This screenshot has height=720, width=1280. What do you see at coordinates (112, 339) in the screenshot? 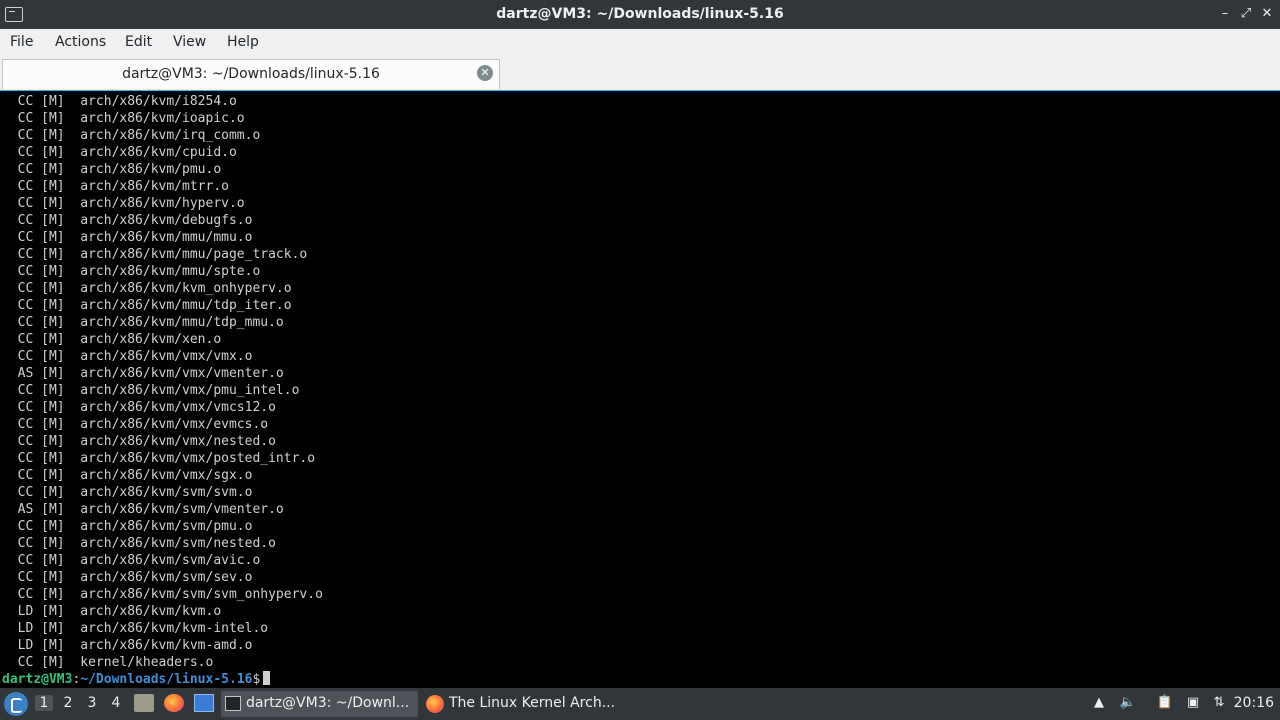
I see `terminal-line: CC [M] arch/x86/kvm/xen.o` at bounding box center [112, 339].